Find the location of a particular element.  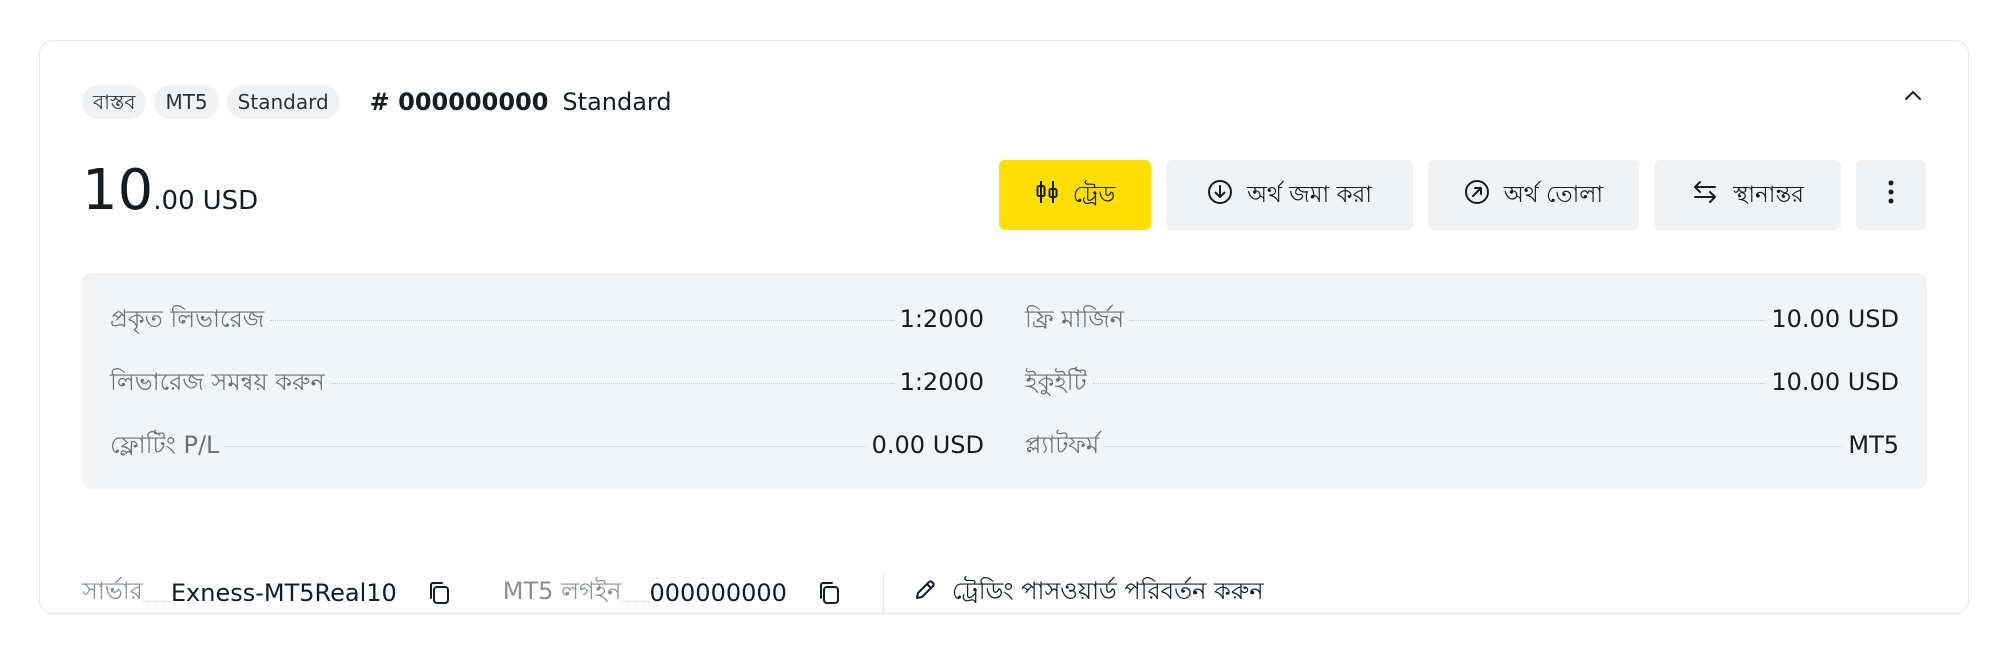

detail-row-adjust-leverage: লিভারেজ সমন্বয় করুন 1:2000 is located at coordinates (547, 395).